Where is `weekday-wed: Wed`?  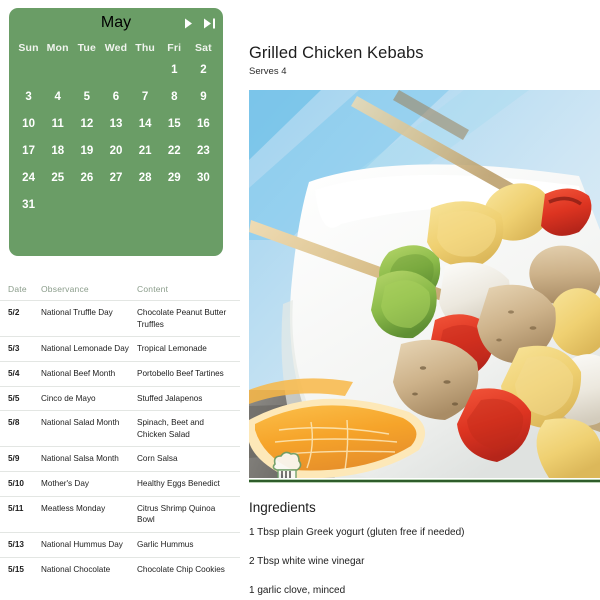 weekday-wed: Wed is located at coordinates (116, 48).